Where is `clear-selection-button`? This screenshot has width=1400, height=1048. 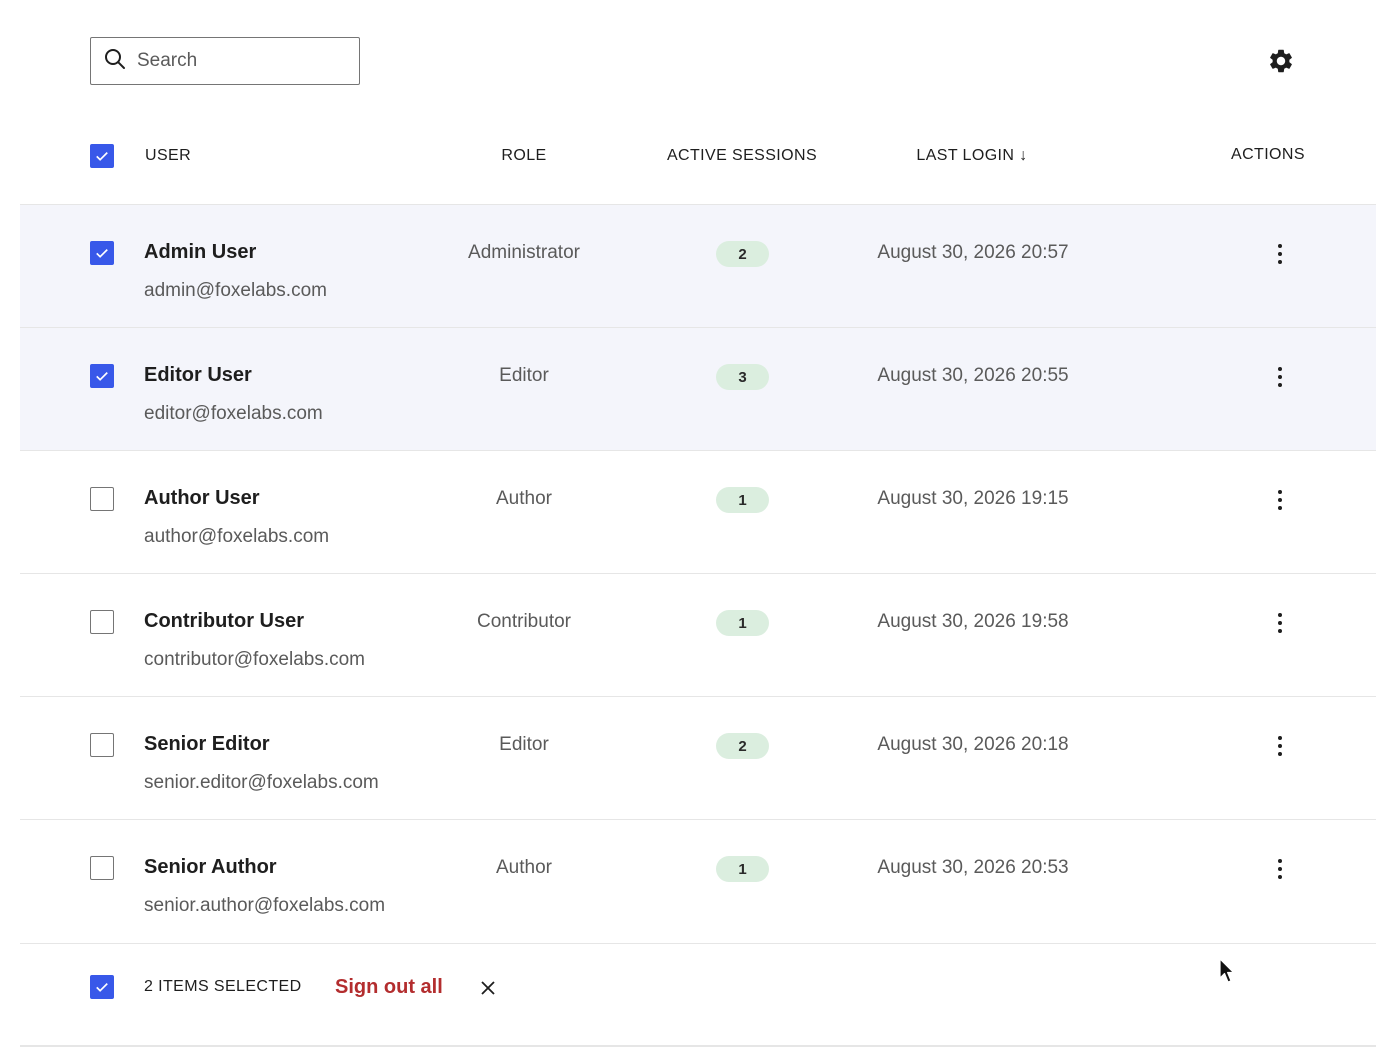 clear-selection-button is located at coordinates (488, 988).